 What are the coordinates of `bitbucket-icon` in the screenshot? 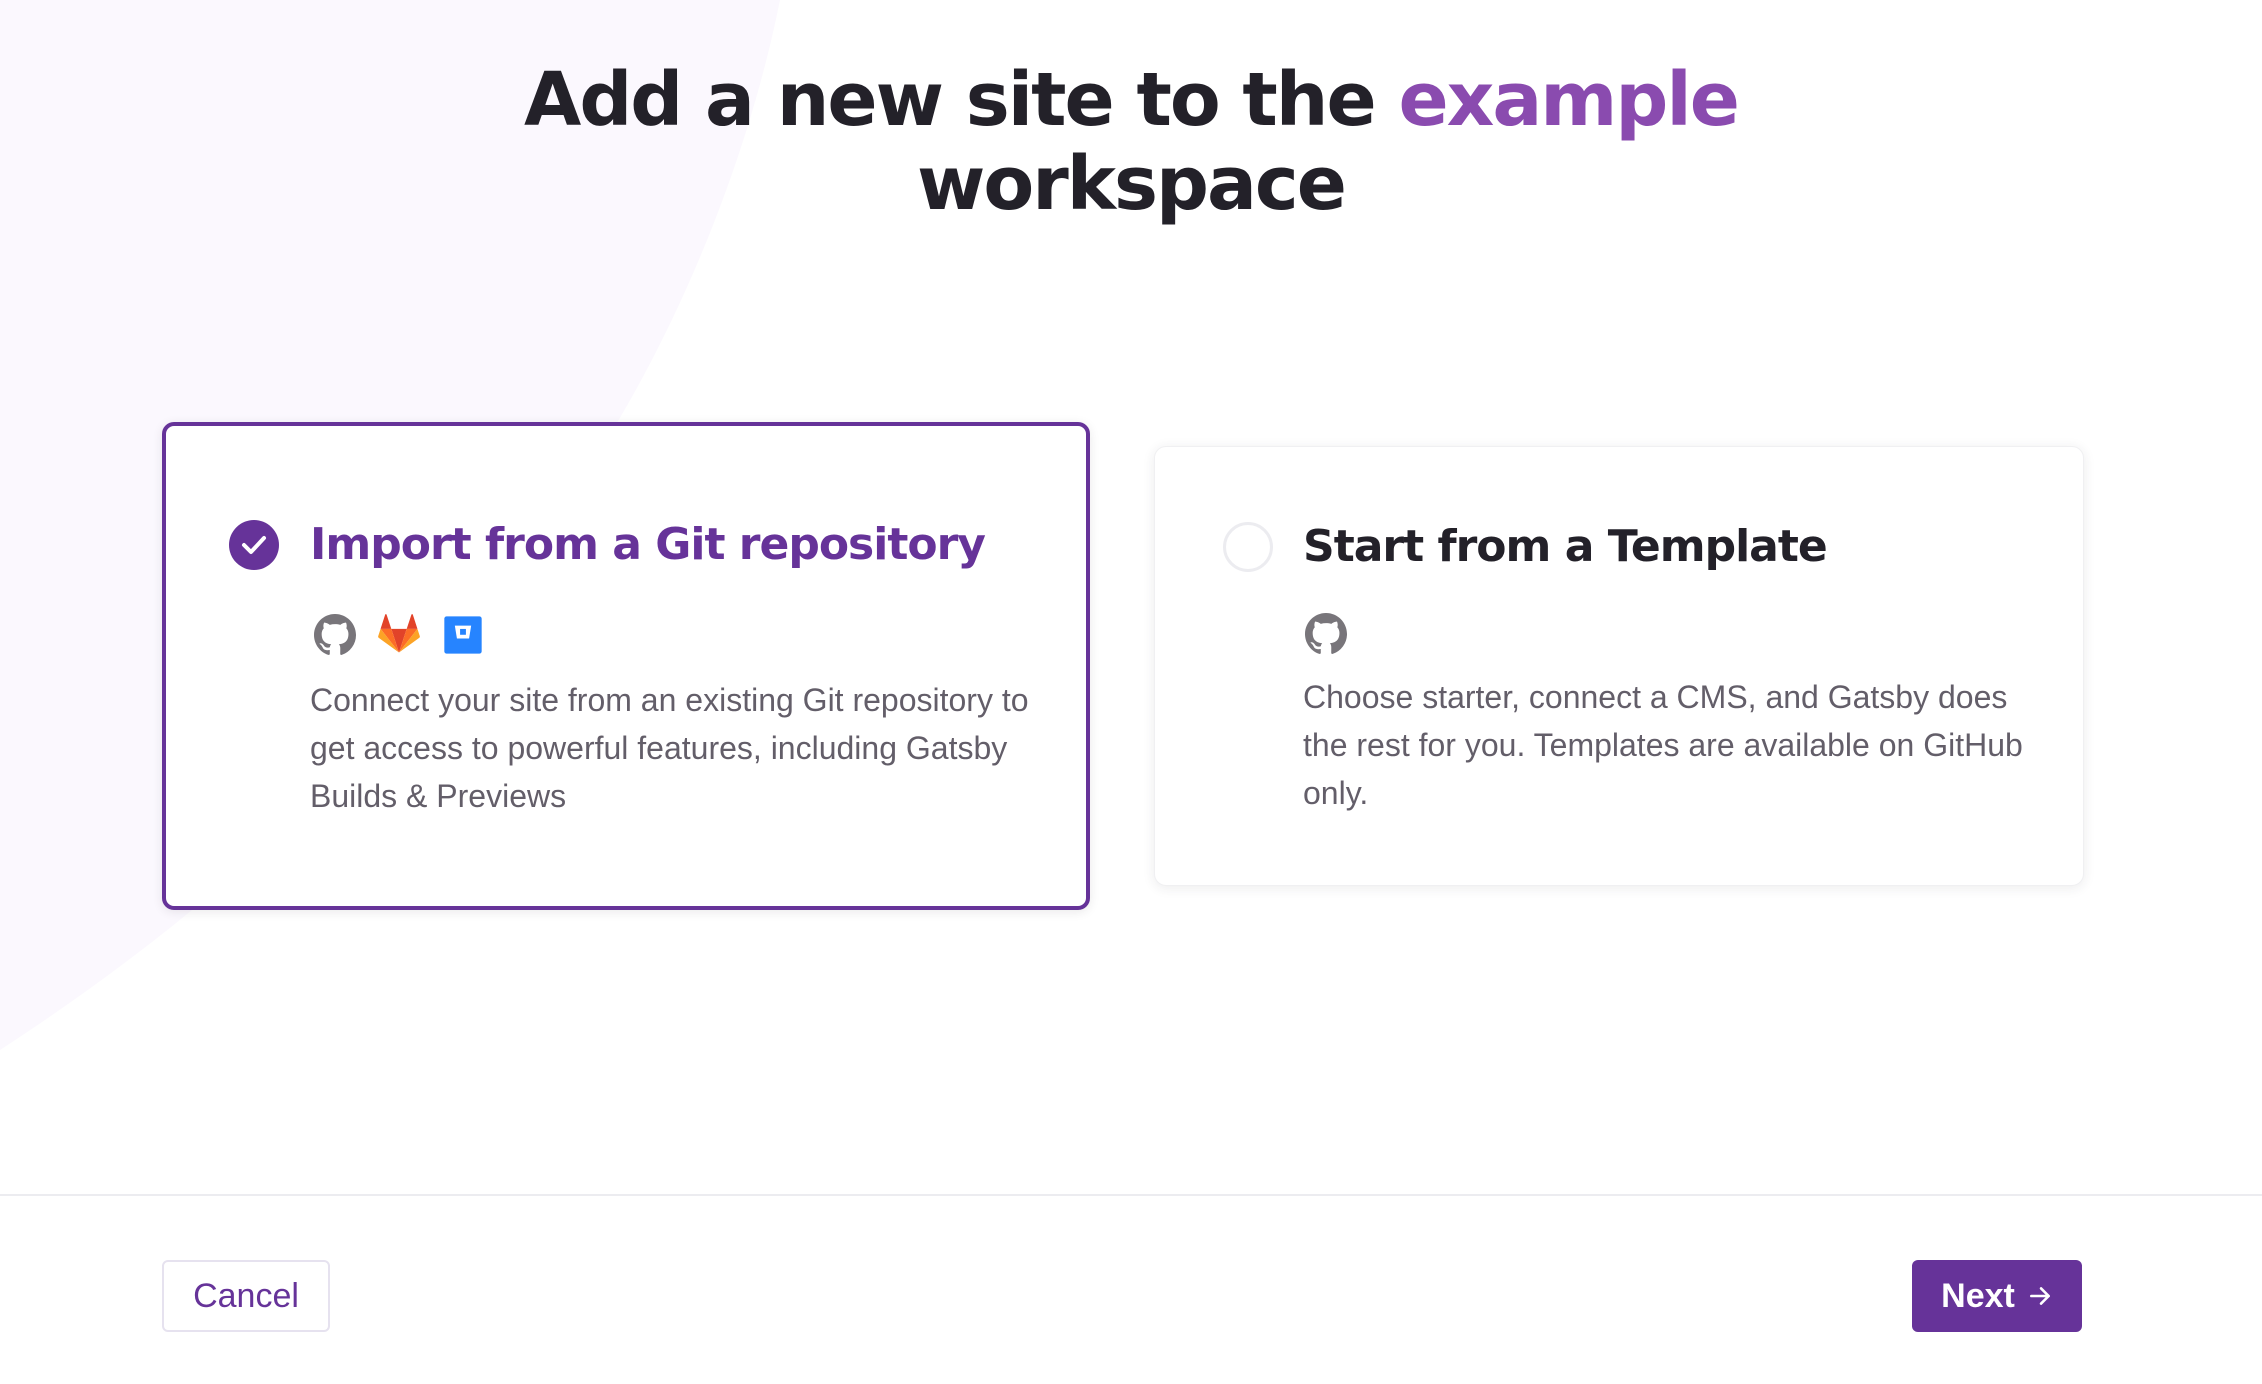 It's located at (463, 635).